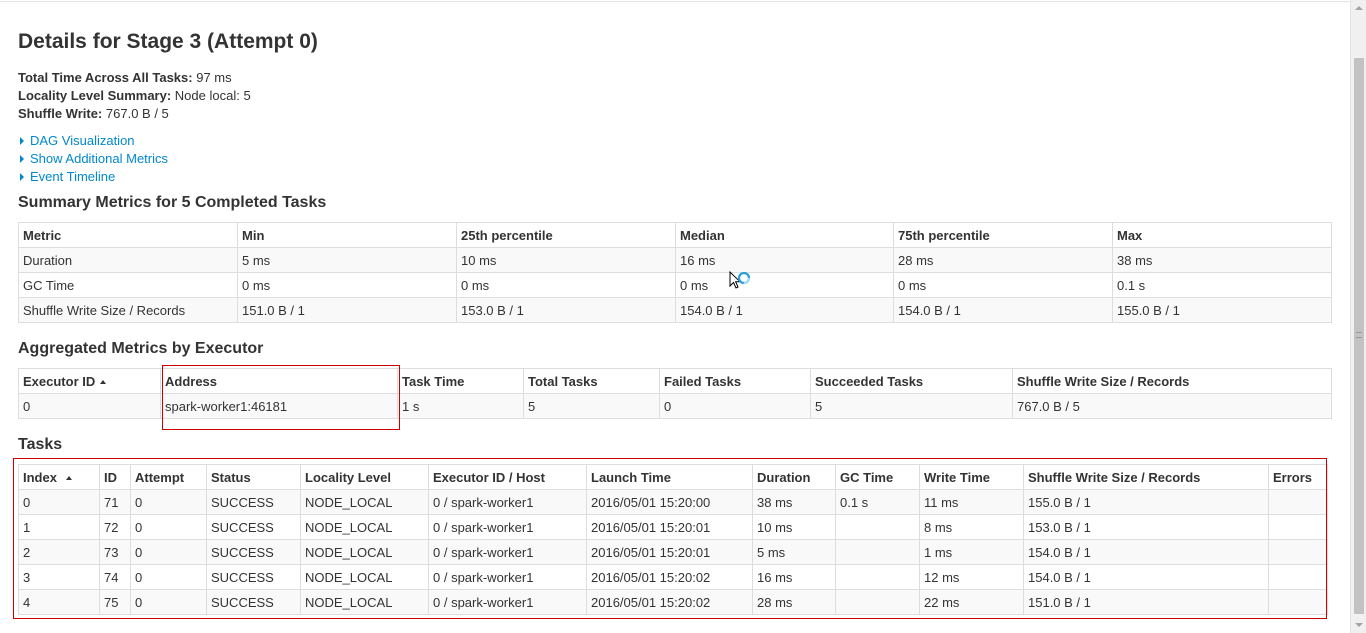  Describe the element at coordinates (566, 235) in the screenshot. I see `column-header: 25th percentile` at that location.